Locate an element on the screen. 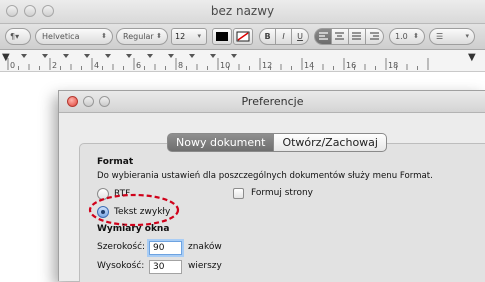 The height and width of the screenshot is (282, 485). window-title: bez nazwy is located at coordinates (242, 11).